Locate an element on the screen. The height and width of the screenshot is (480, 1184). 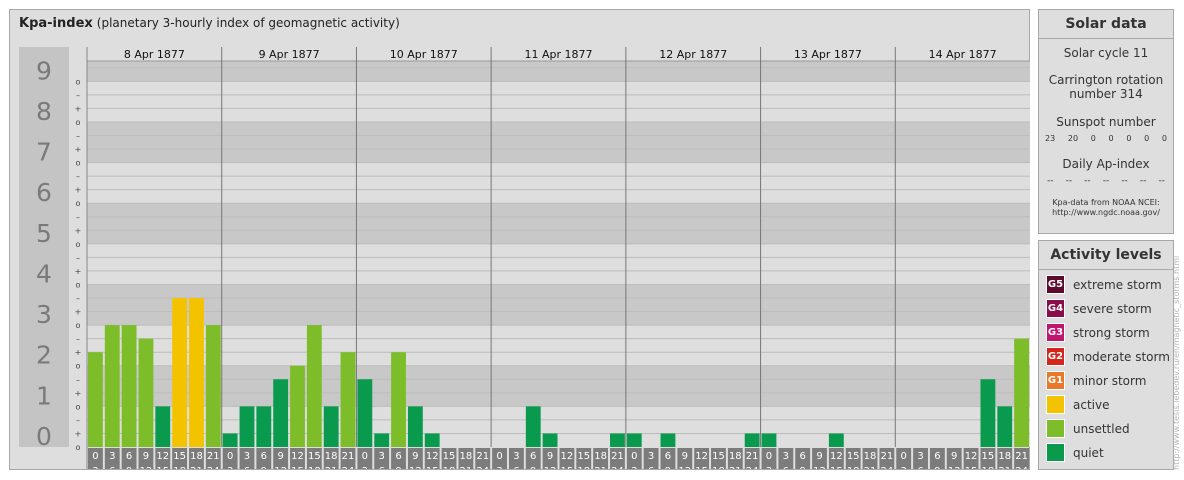
legend-item-g4: G4 severe storm is located at coordinates (1109, 308).